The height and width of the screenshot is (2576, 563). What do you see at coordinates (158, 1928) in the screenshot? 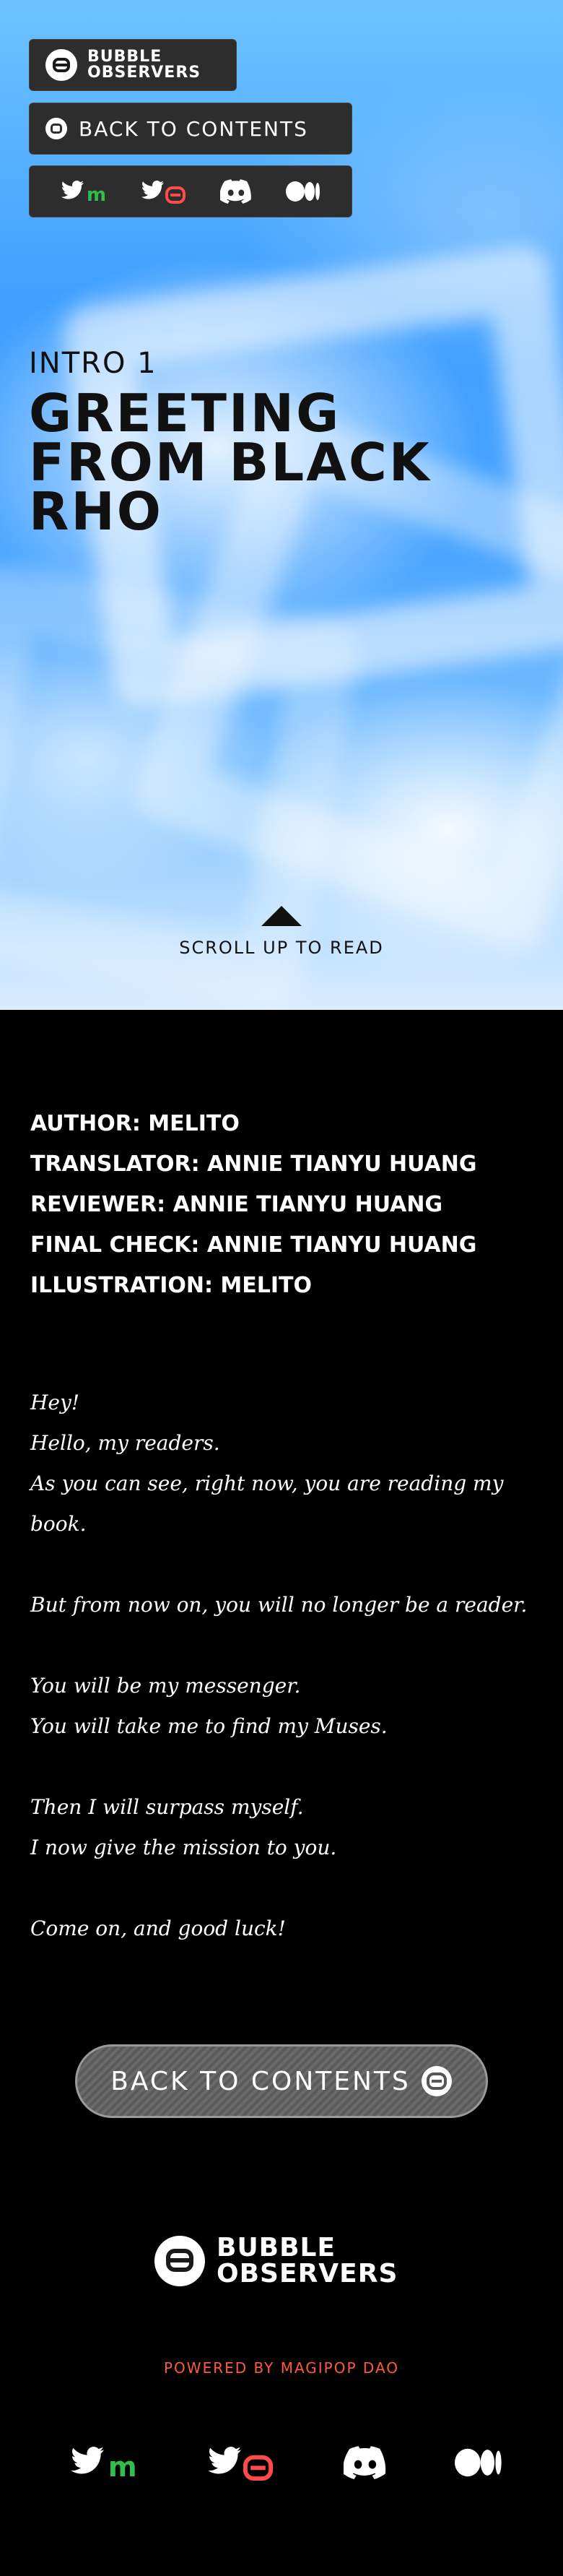
I see `story-line: Come on, and good luck!` at bounding box center [158, 1928].